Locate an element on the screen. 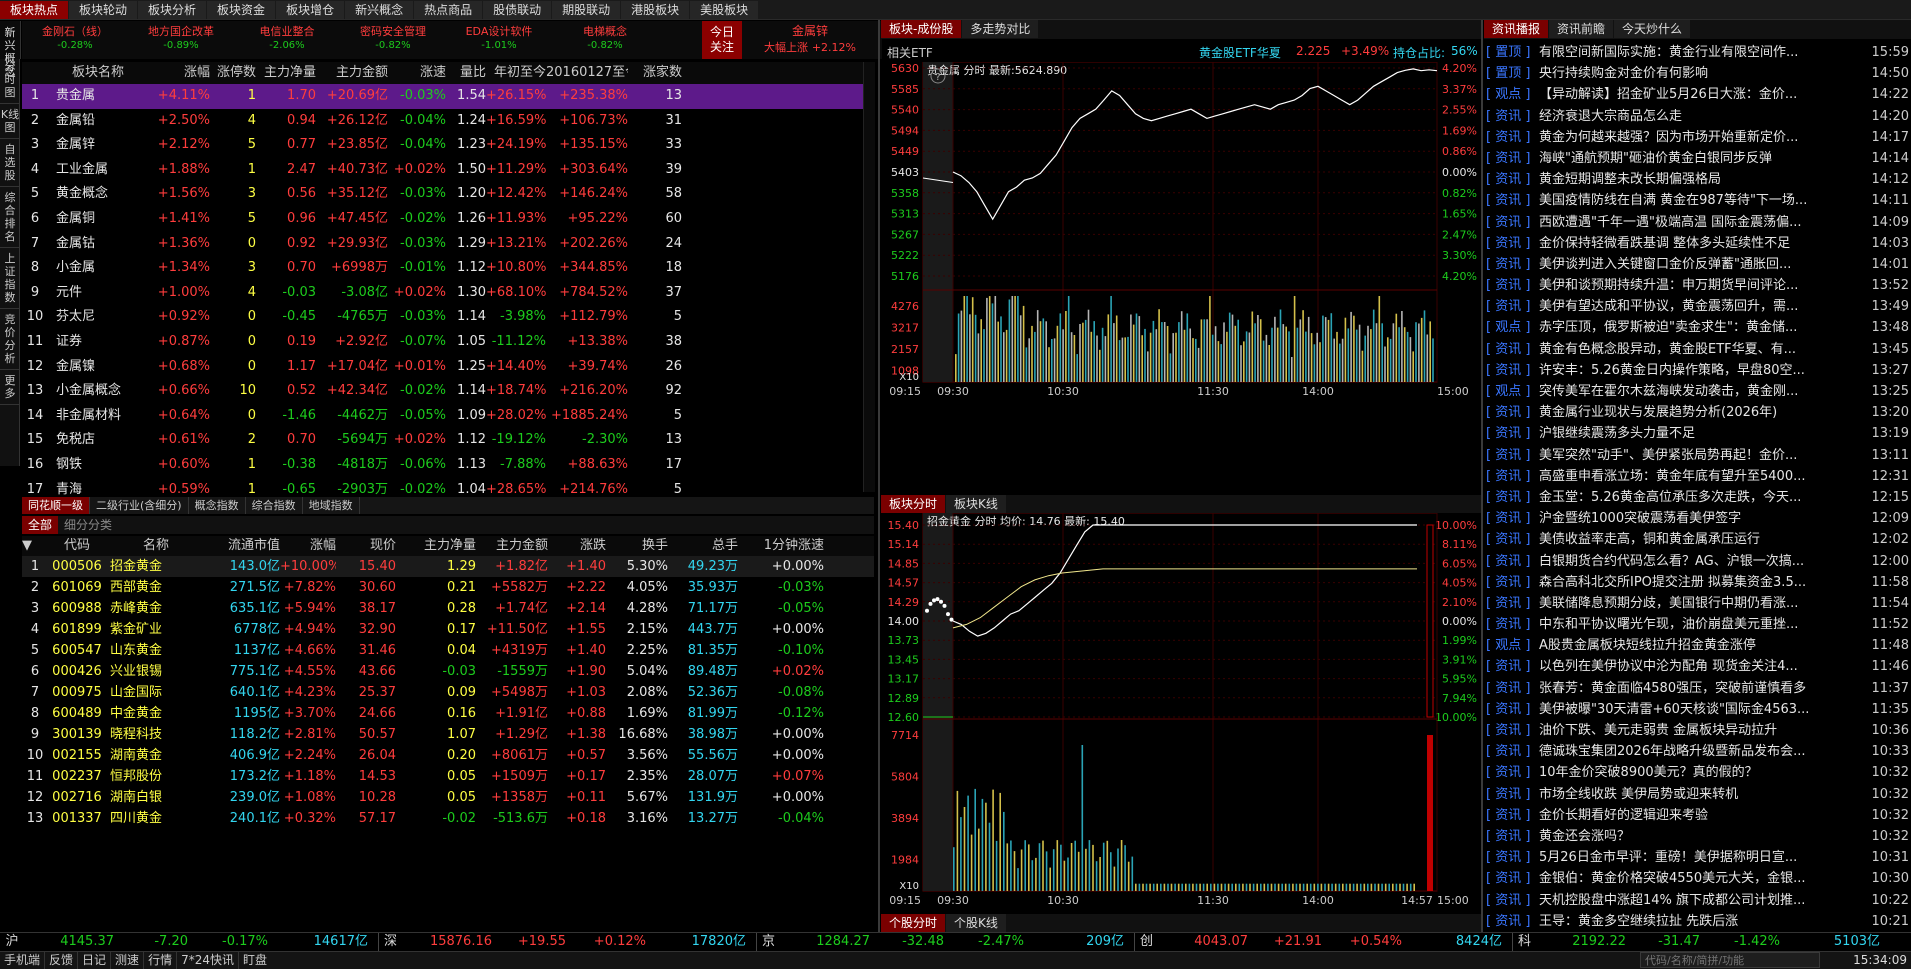 The width and height of the screenshot is (1911, 969). top-tab: 板块资金 is located at coordinates (241, 10).